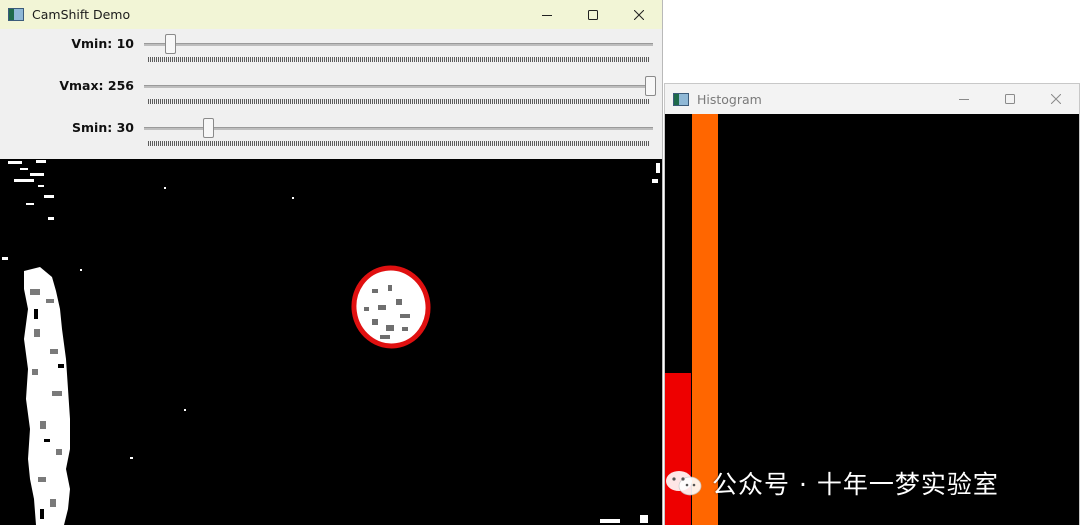  What do you see at coordinates (729, 99) in the screenshot?
I see `window-title: Histogram` at bounding box center [729, 99].